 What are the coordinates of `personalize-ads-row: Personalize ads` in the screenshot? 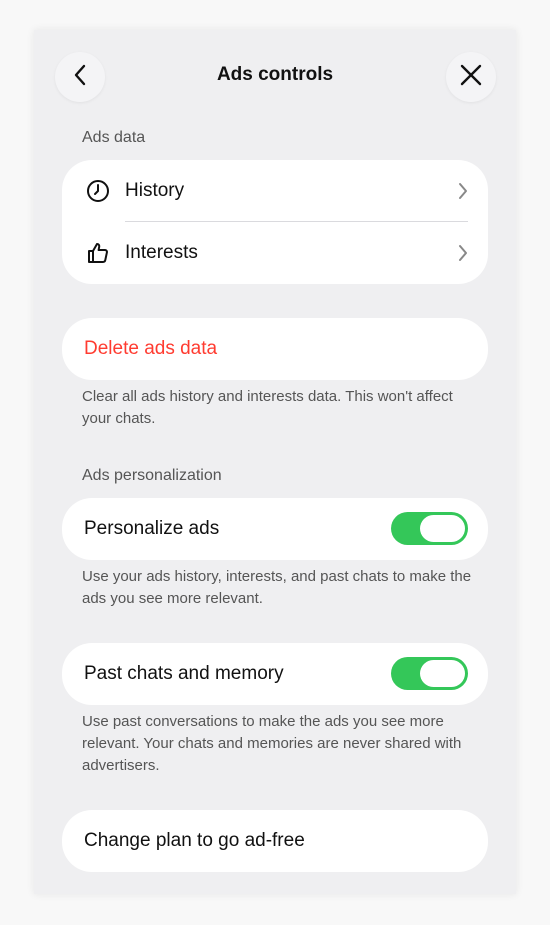 It's located at (275, 529).